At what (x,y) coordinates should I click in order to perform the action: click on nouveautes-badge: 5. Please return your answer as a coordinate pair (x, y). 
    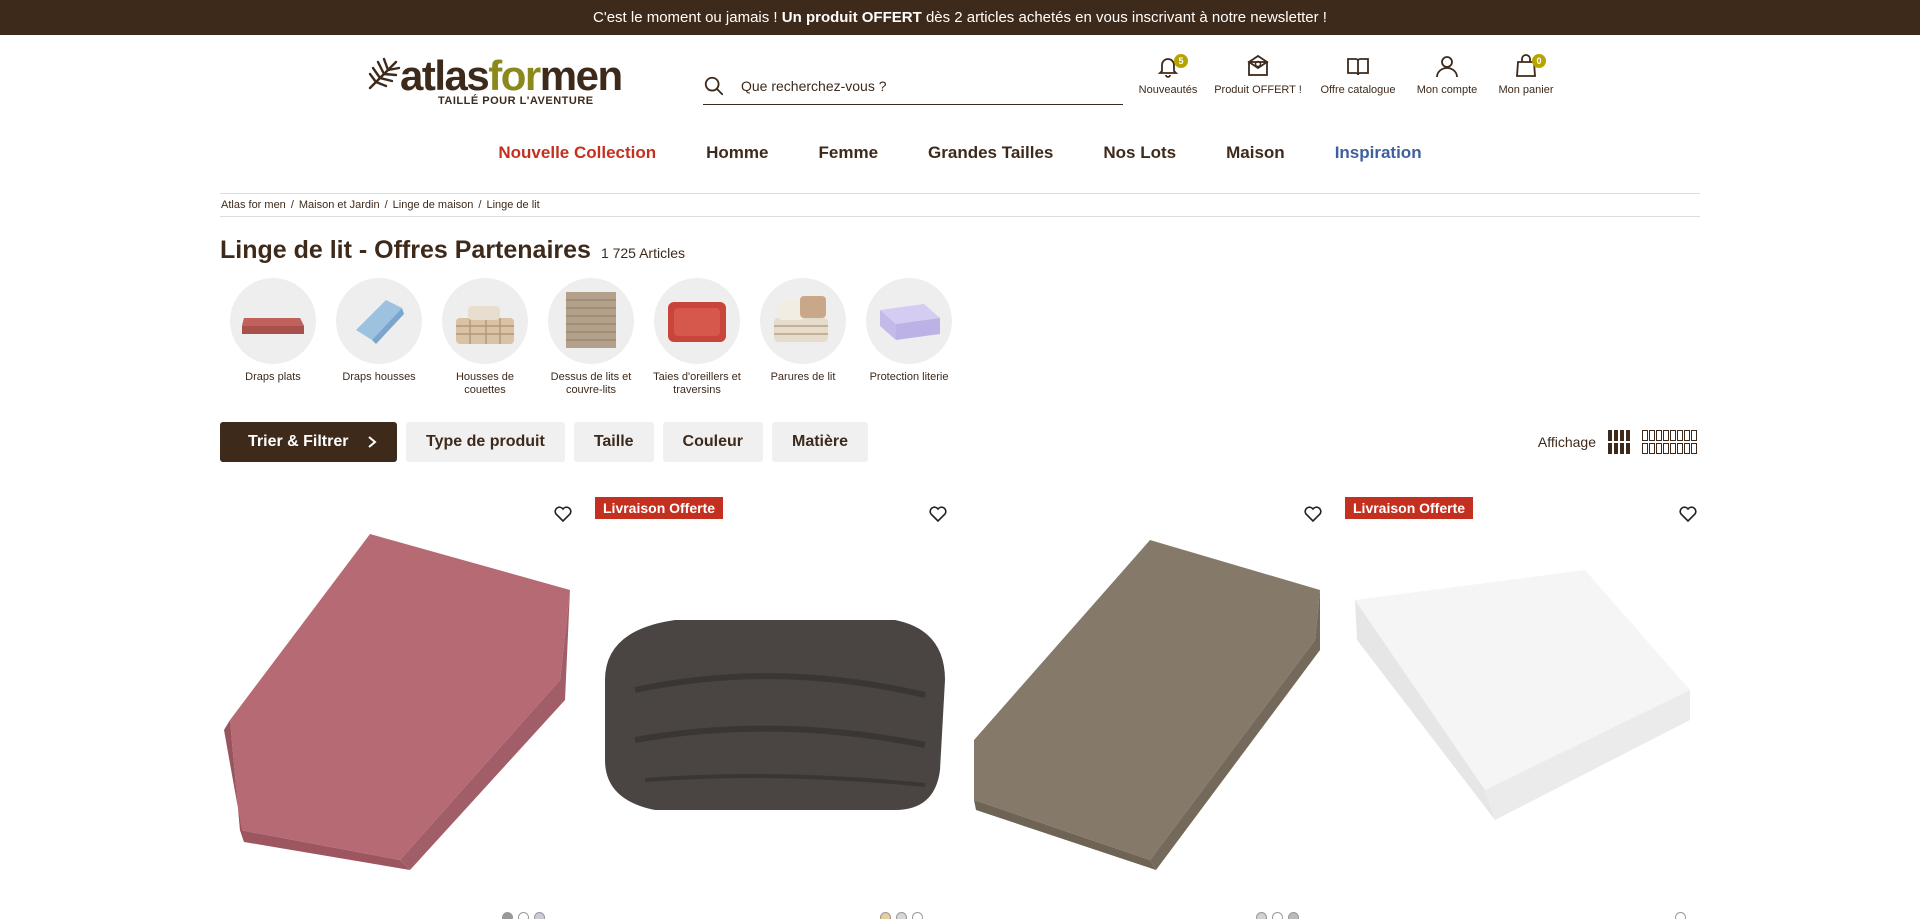
    Looking at the image, I should click on (1181, 61).